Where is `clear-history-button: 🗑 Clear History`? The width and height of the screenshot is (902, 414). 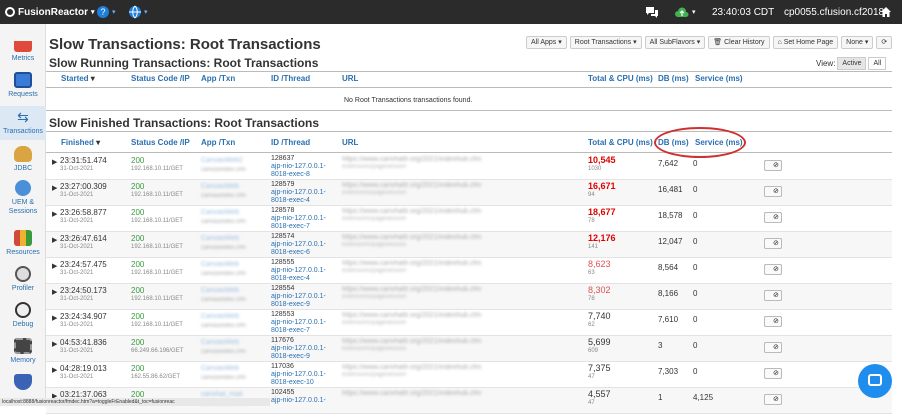 clear-history-button: 🗑 Clear History is located at coordinates (739, 42).